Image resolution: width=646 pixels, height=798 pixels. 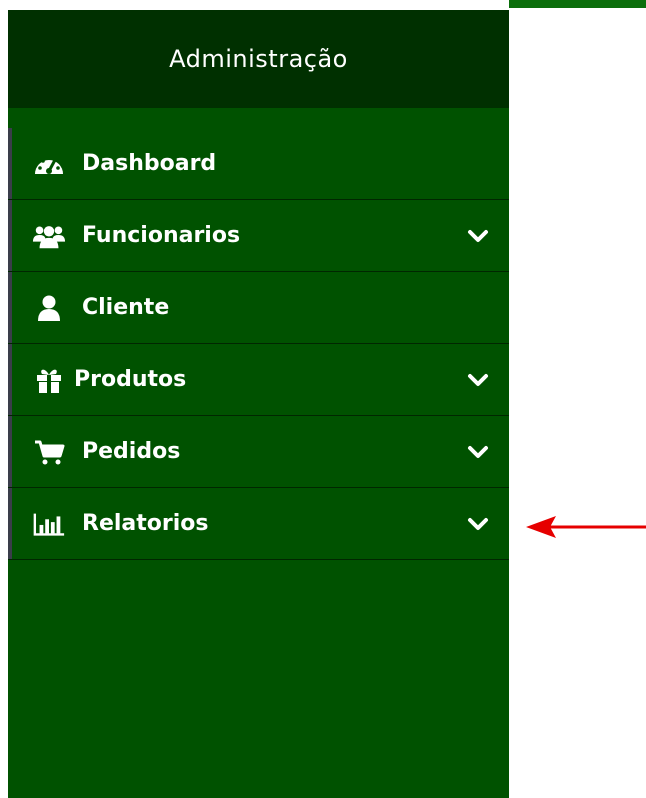 I want to click on sidebar-item-label: Pedidos, so click(x=131, y=451).